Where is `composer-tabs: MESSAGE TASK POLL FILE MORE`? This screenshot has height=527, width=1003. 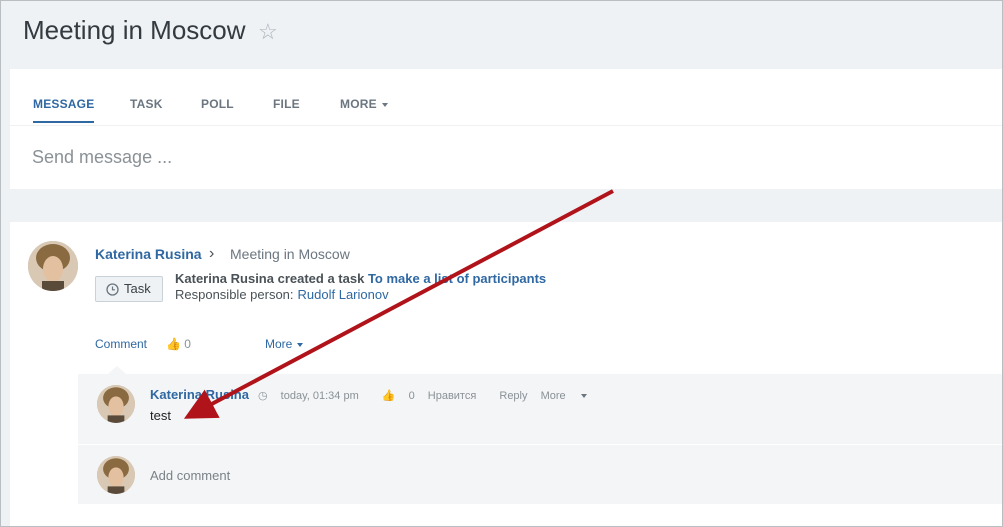 composer-tabs: MESSAGE TASK POLL FILE MORE is located at coordinates (506, 97).